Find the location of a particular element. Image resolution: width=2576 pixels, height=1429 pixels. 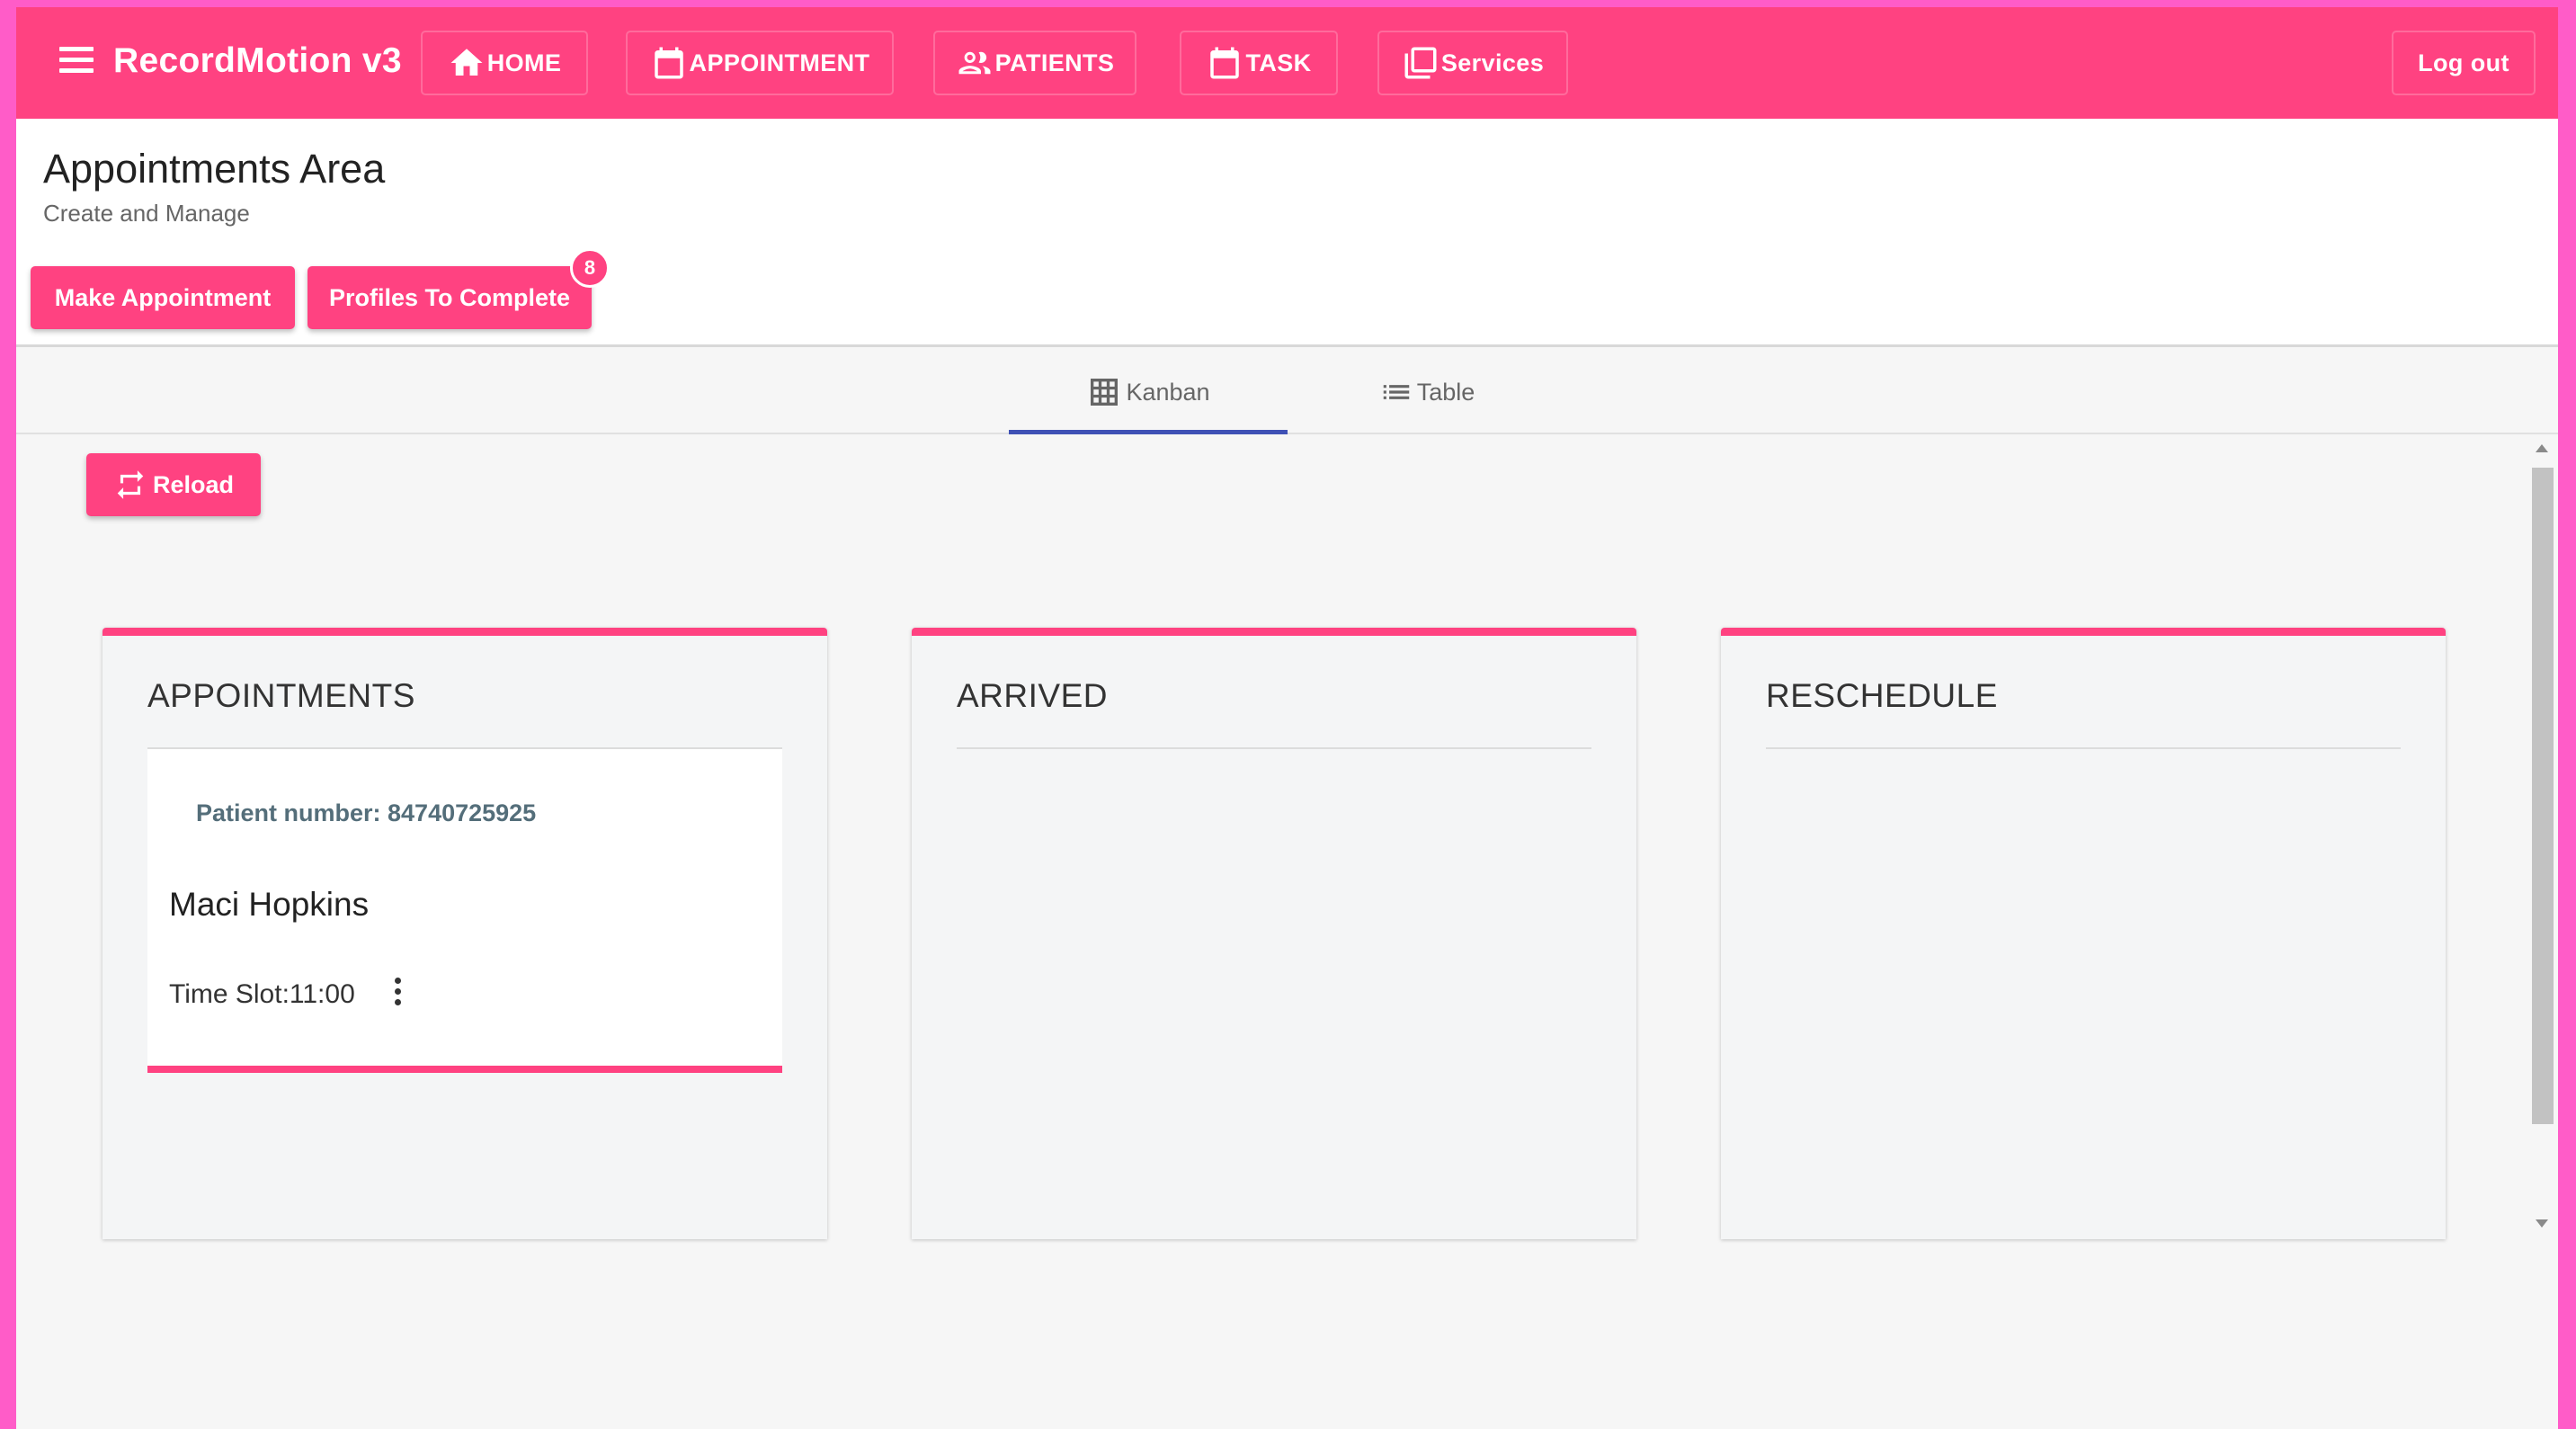

nav-appointment-label: APPOINTMENT is located at coordinates (780, 62).